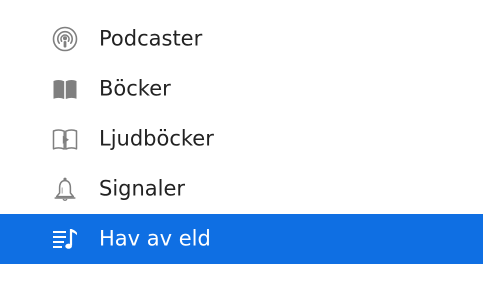 The height and width of the screenshot is (304, 488). Describe the element at coordinates (142, 188) in the screenshot. I see `sidebar-item-label: Signaler` at that location.